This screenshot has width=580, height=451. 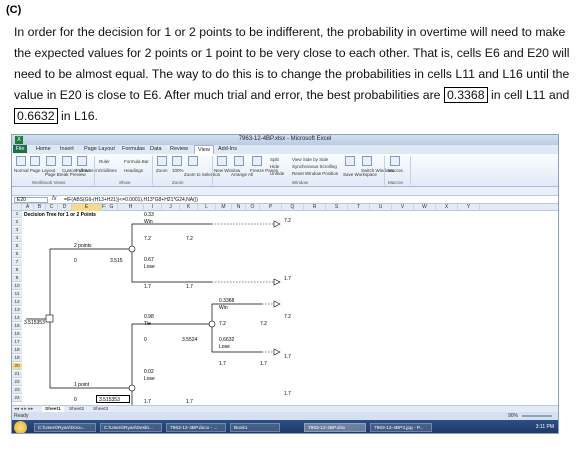 What do you see at coordinates (67, 149) in the screenshot?
I see `tab-insert: Insert` at bounding box center [67, 149].